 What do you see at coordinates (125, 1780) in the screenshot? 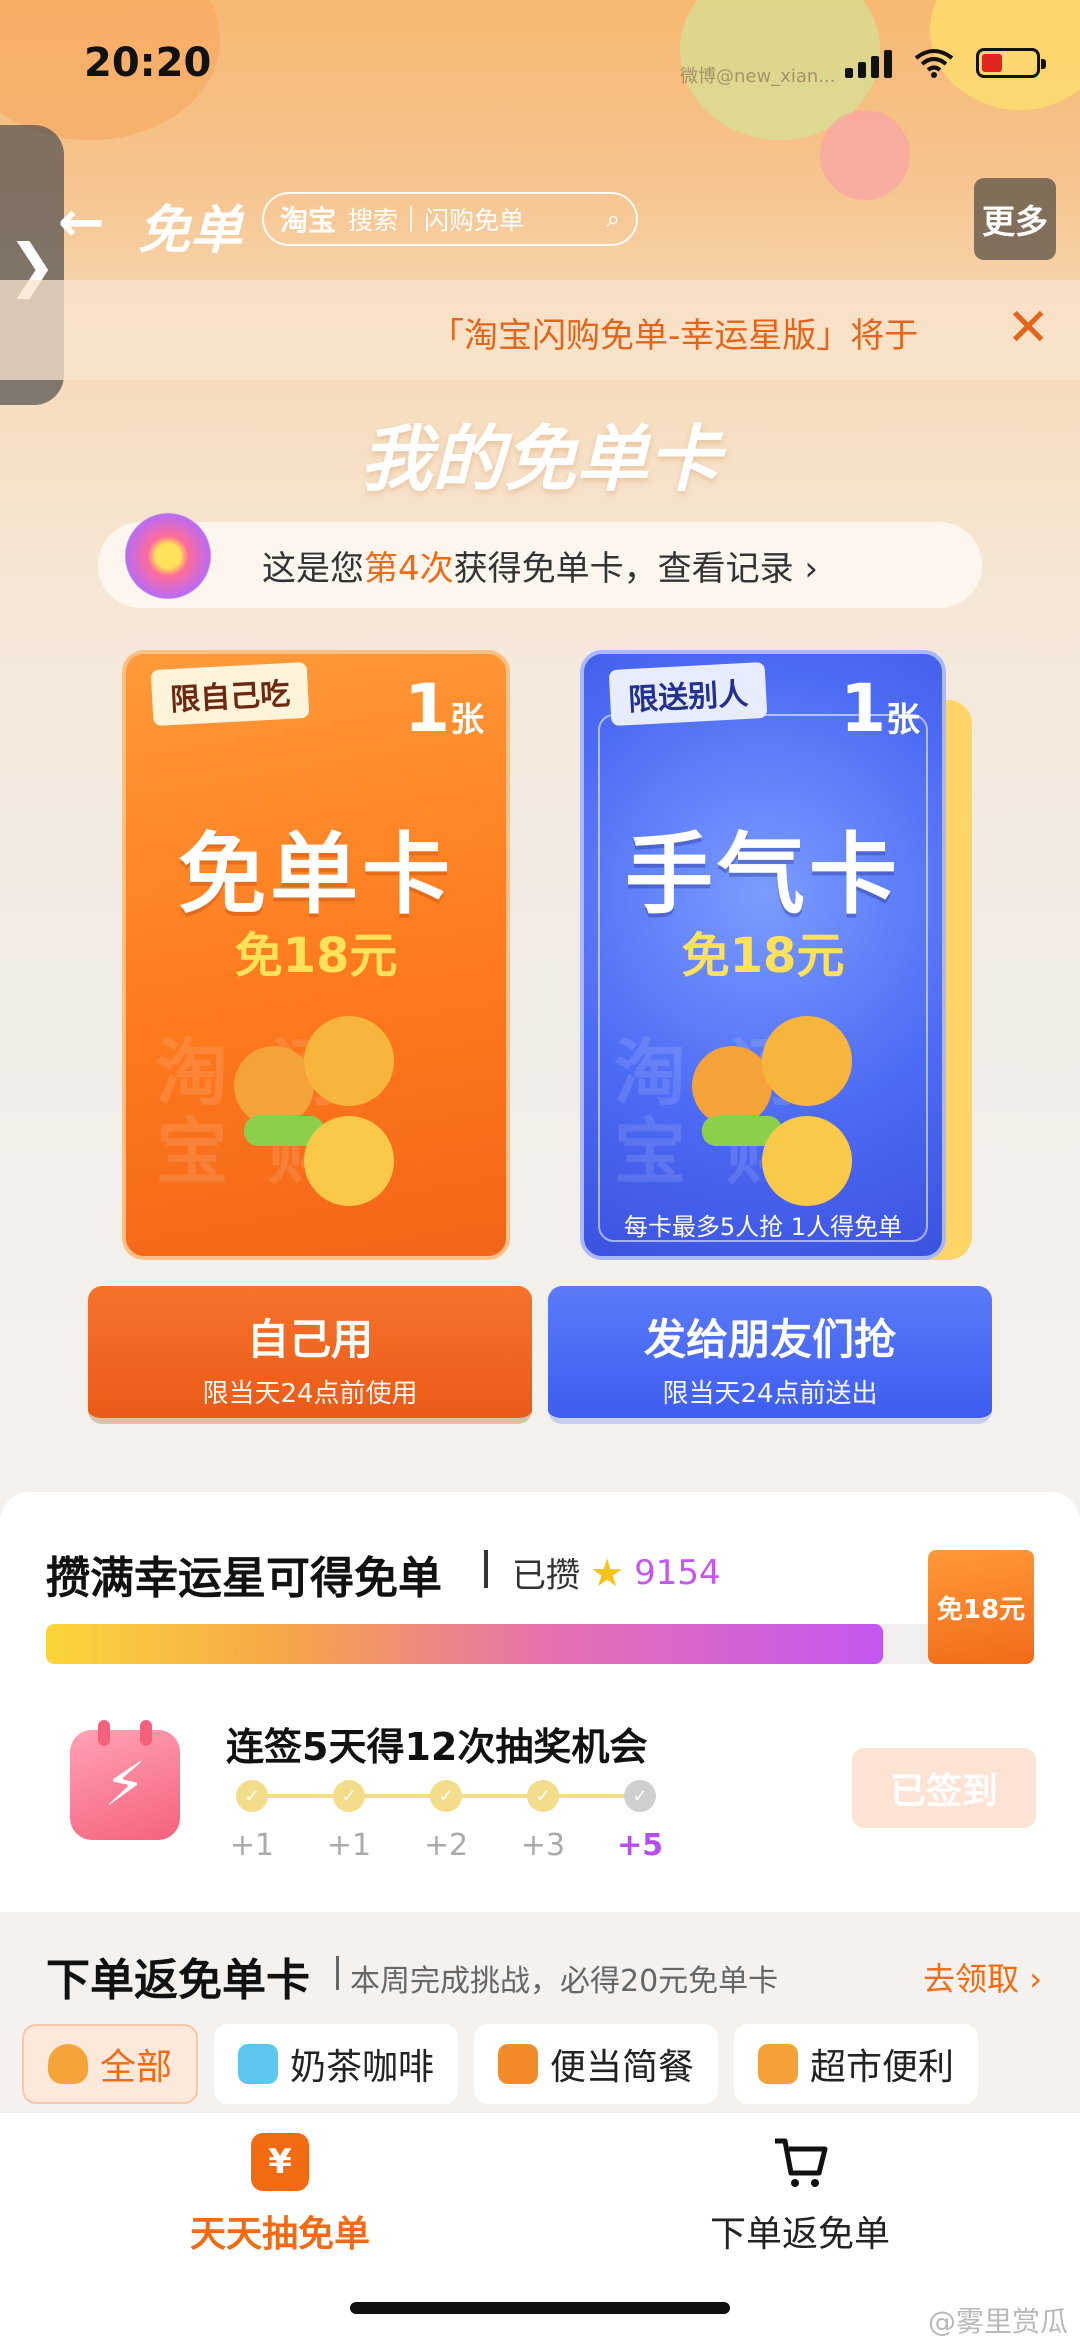
I see `calendar-icon: ⚡` at bounding box center [125, 1780].